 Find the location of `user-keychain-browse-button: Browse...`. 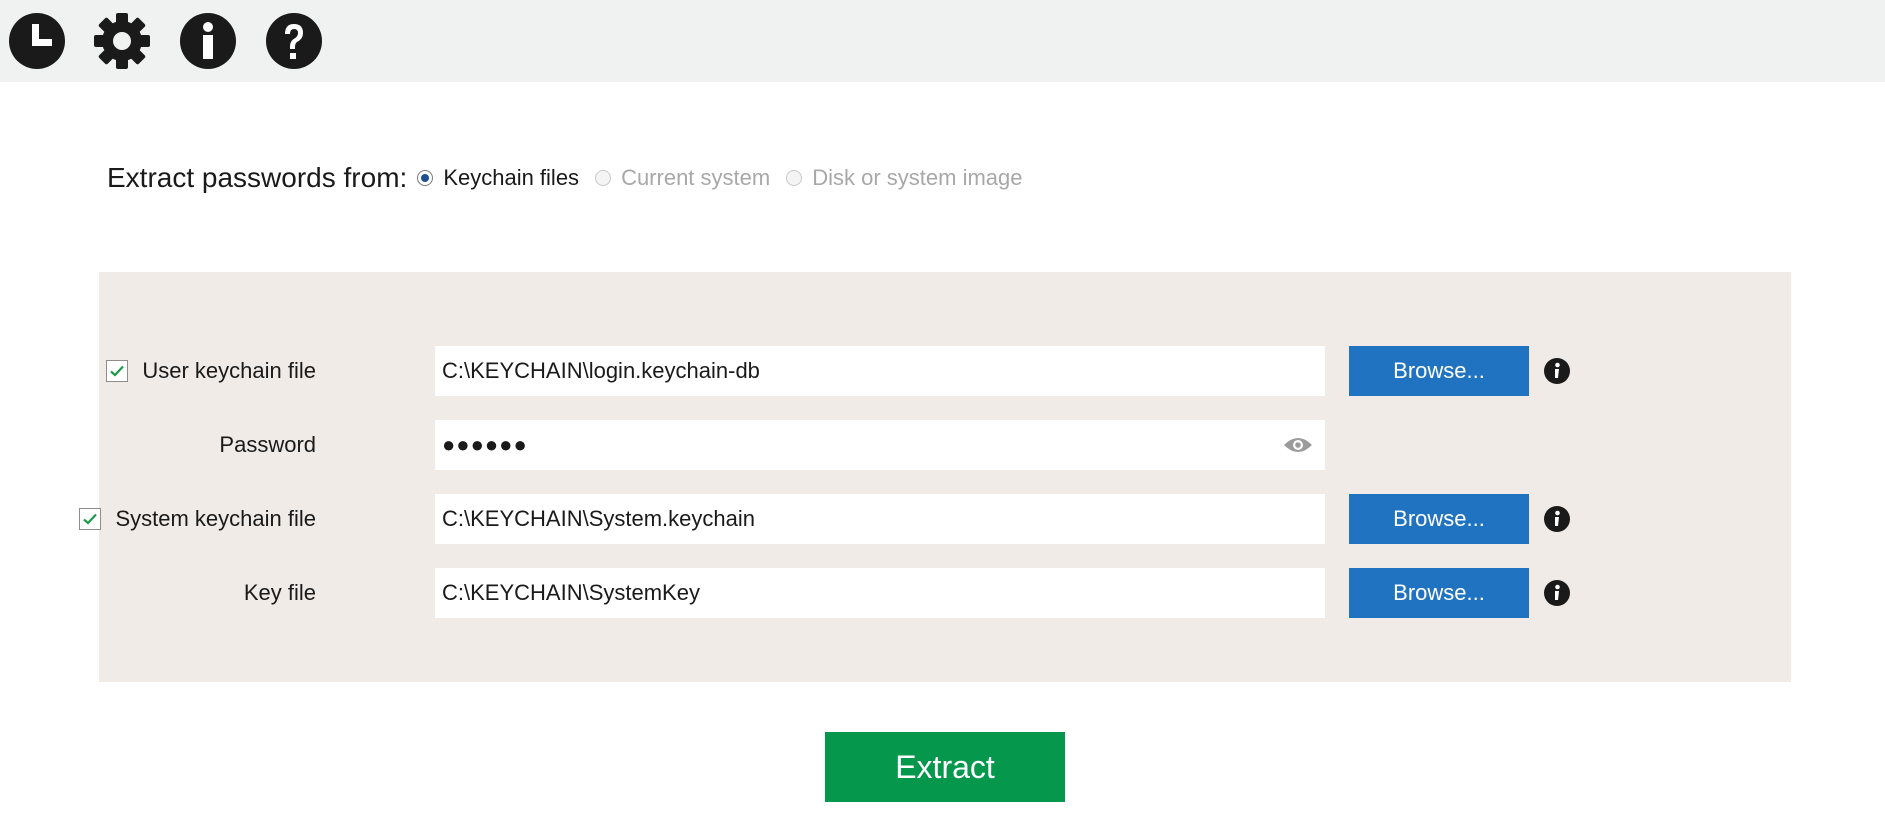

user-keychain-browse-button: Browse... is located at coordinates (1439, 371).